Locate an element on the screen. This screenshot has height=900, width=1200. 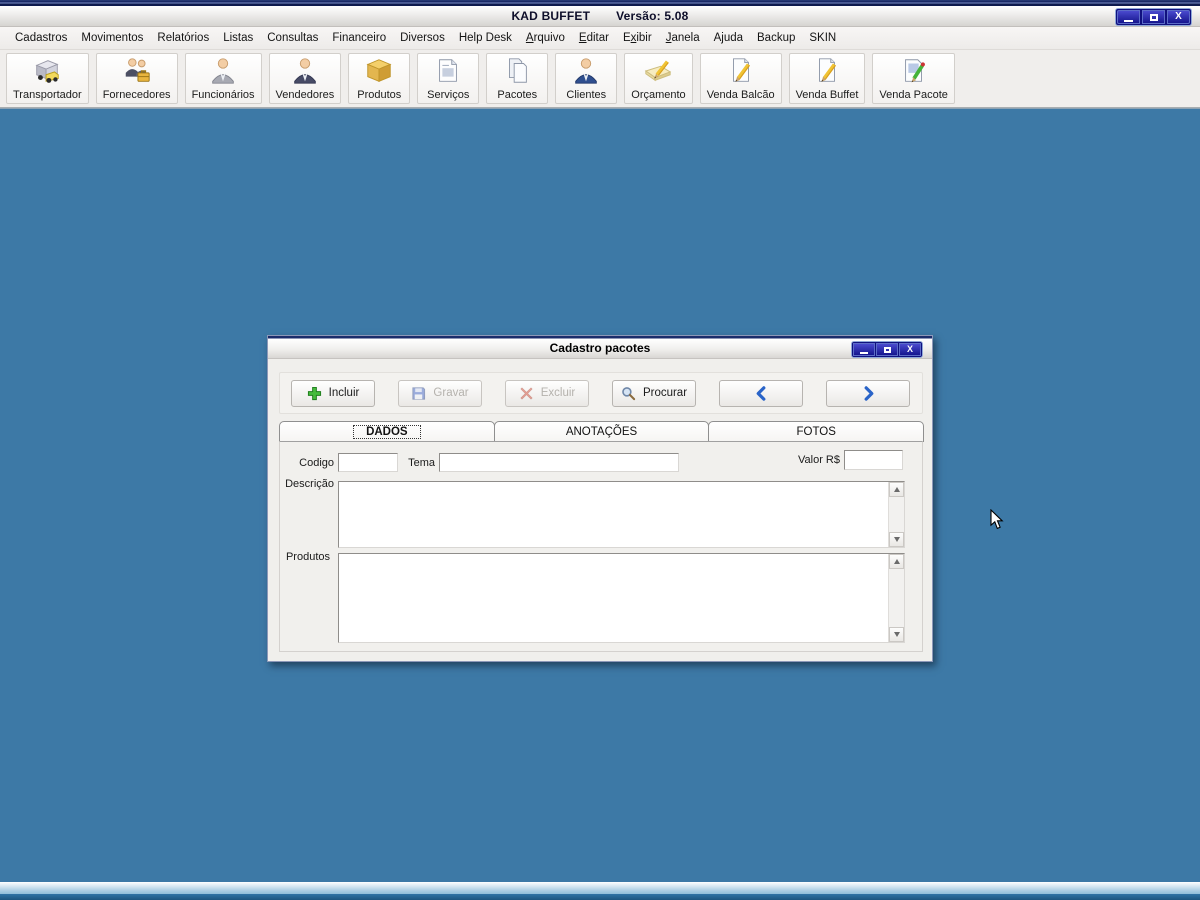
toolbar-button-funcionarios: Funcionários is located at coordinates (223, 78).